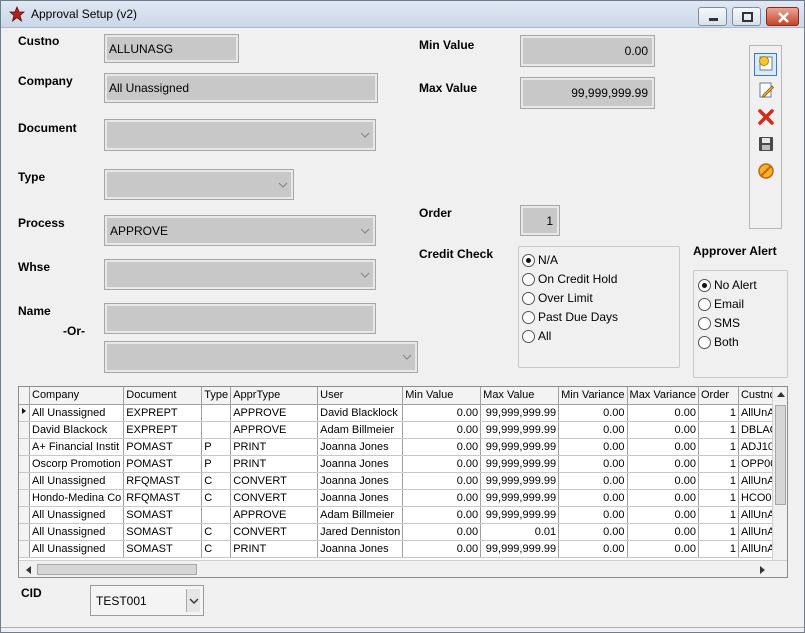 This screenshot has width=805, height=633. Describe the element at coordinates (274, 396) in the screenshot. I see `column-header-apprtype: ApprType` at that location.